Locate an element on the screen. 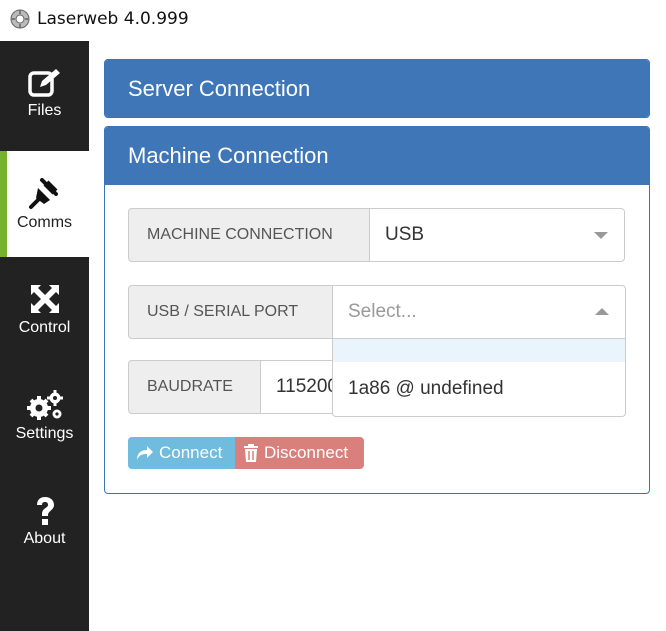 This screenshot has width=666, height=631. sidebar-item-label: Comms is located at coordinates (44, 222).